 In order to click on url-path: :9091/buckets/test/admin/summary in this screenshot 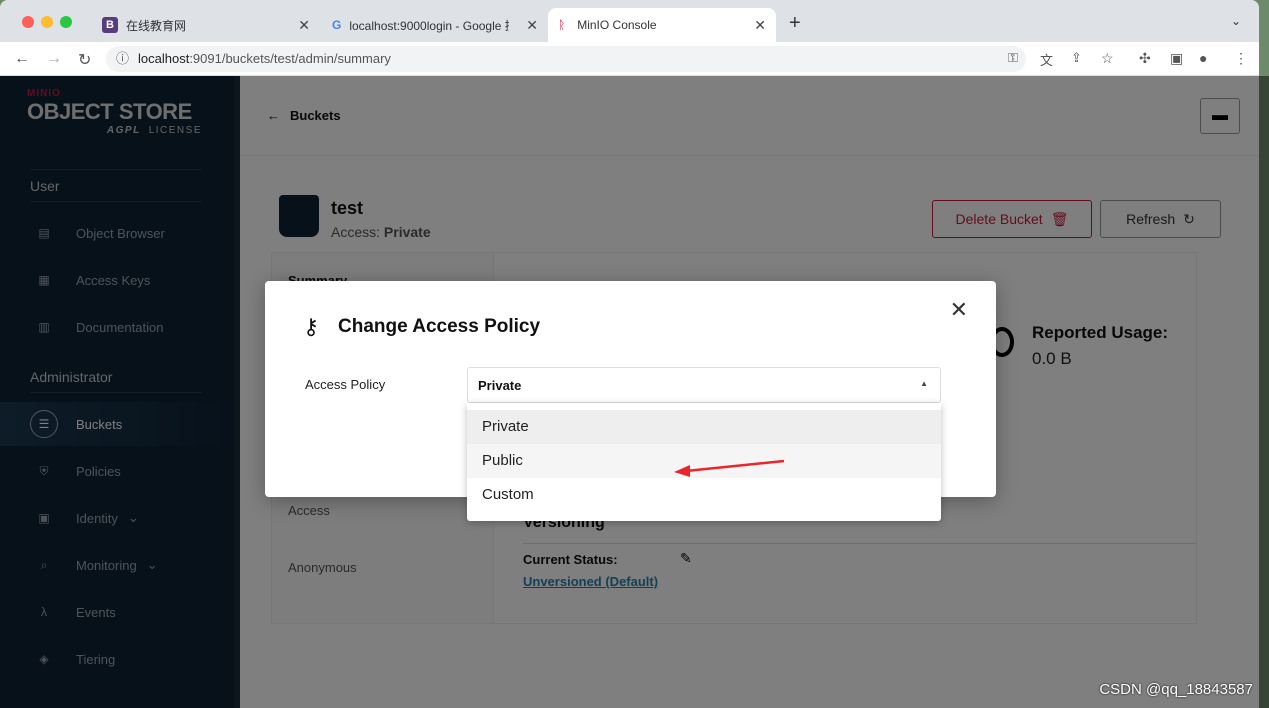, I will do `click(290, 58)`.